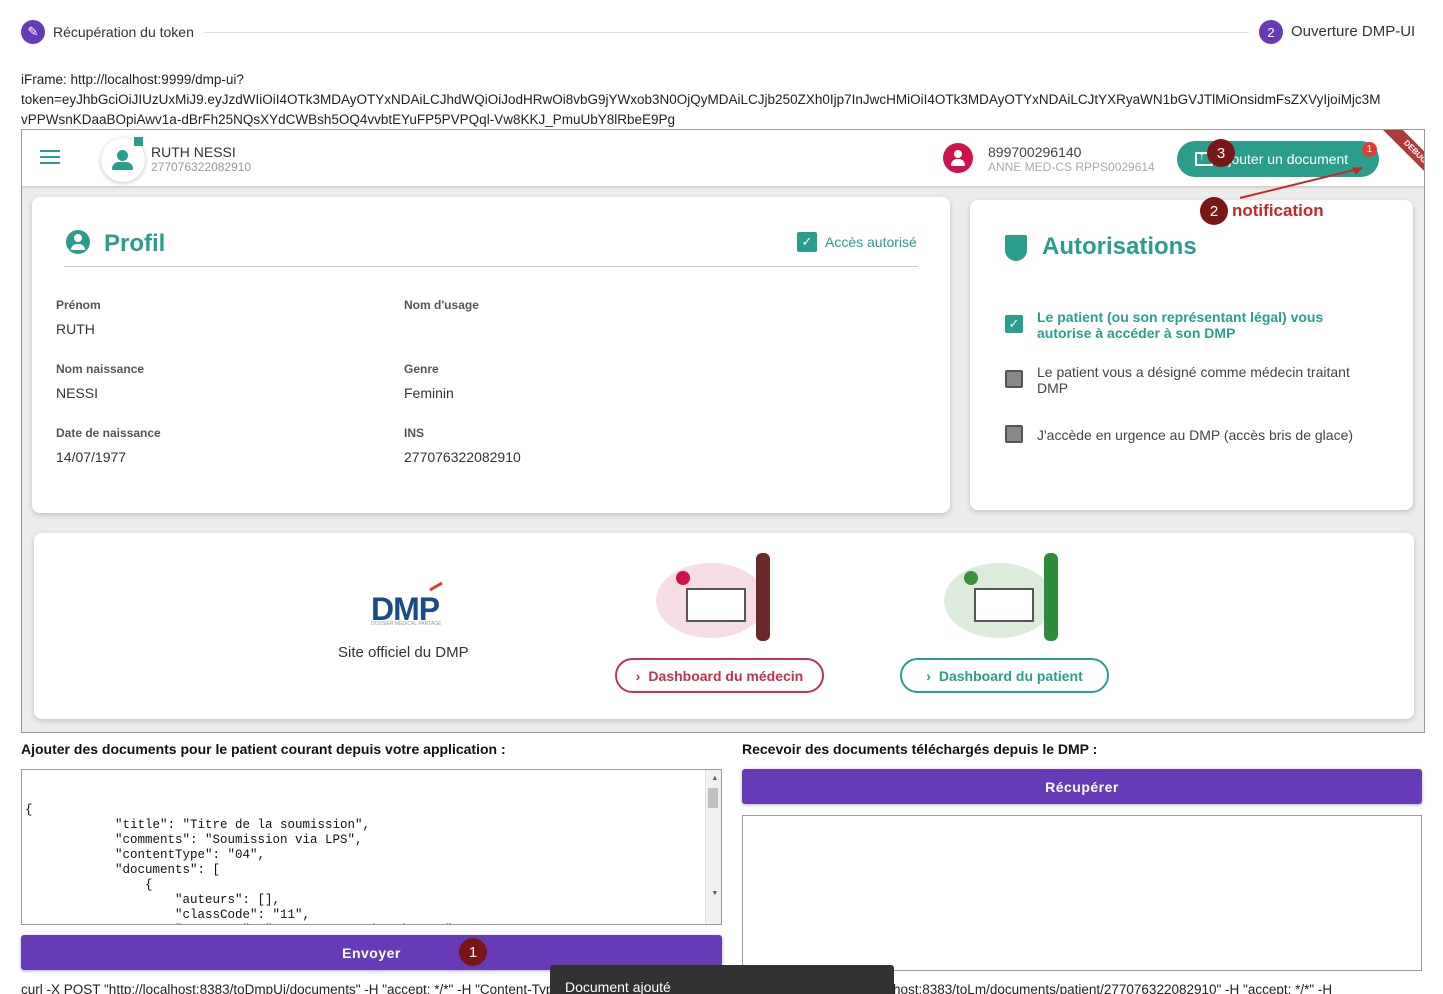 This screenshot has height=994, width=1443. Describe the element at coordinates (193, 152) in the screenshot. I see `patient-name: RUTH NESSI` at that location.